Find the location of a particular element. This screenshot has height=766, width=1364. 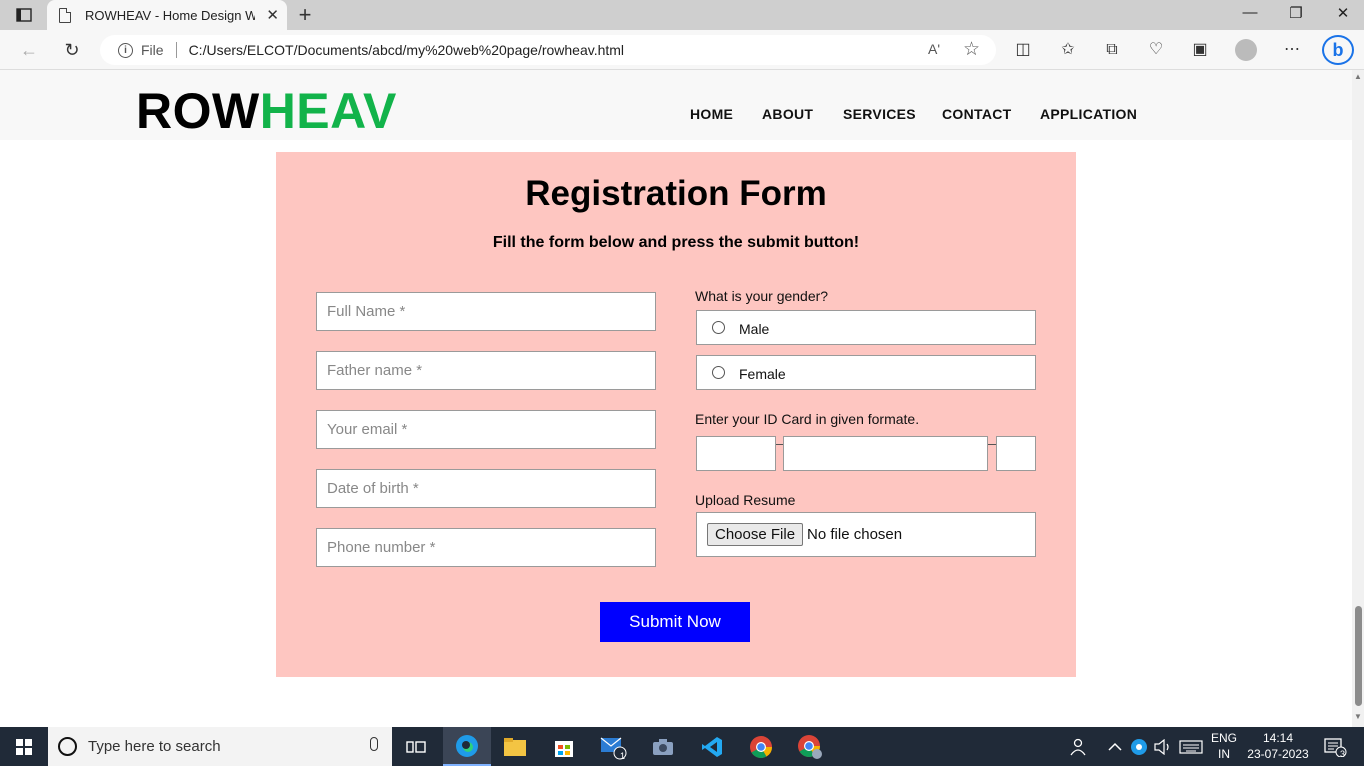

id-card-label: Enter your ID Card in given formate. is located at coordinates (807, 419).